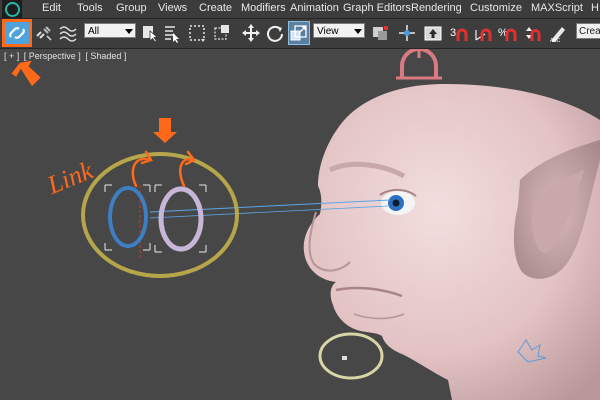 Image resolution: width=600 pixels, height=400 pixels. Describe the element at coordinates (222, 33) in the screenshot. I see `window-crossing-icon` at that location.